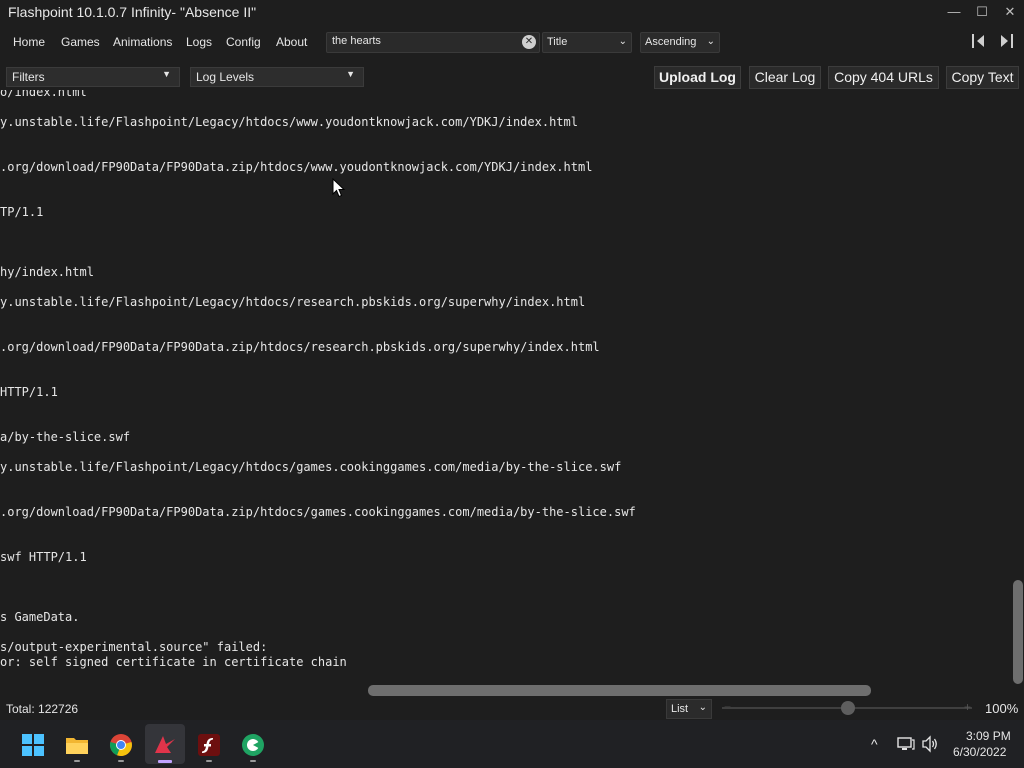 The width and height of the screenshot is (1024, 768). Describe the element at coordinates (906, 746) in the screenshot. I see `network-icon` at that location.